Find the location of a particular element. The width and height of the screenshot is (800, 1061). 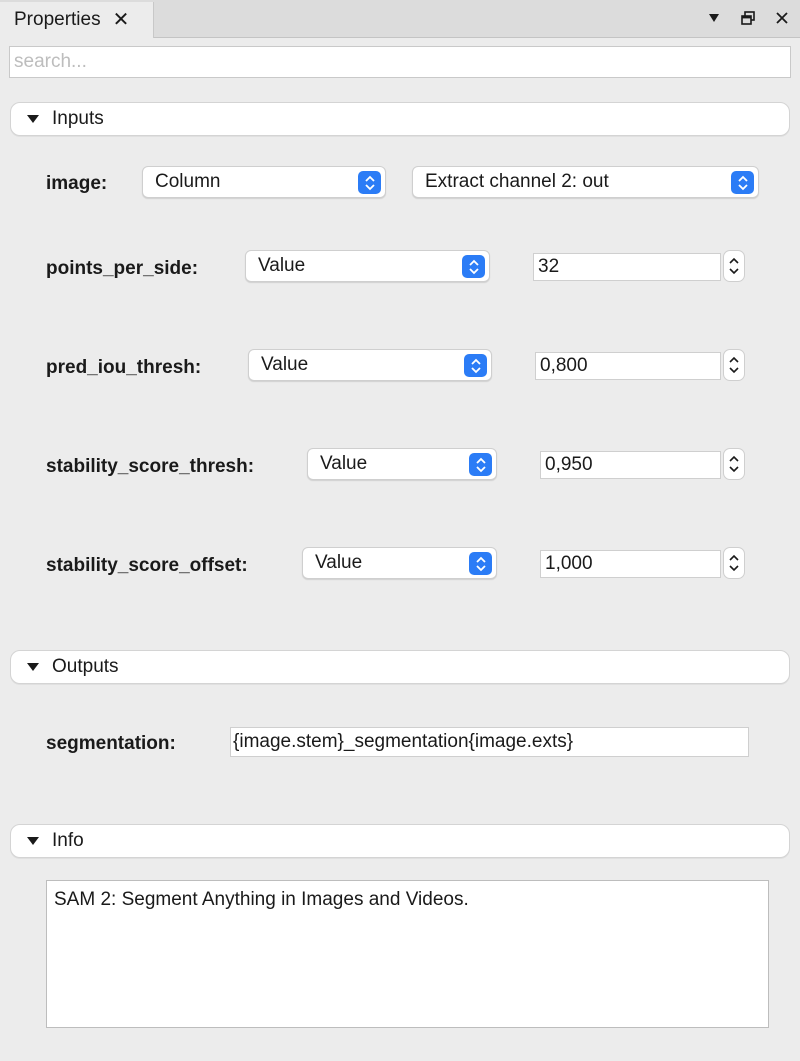

section-outputs-label: Outputs is located at coordinates (85, 666).